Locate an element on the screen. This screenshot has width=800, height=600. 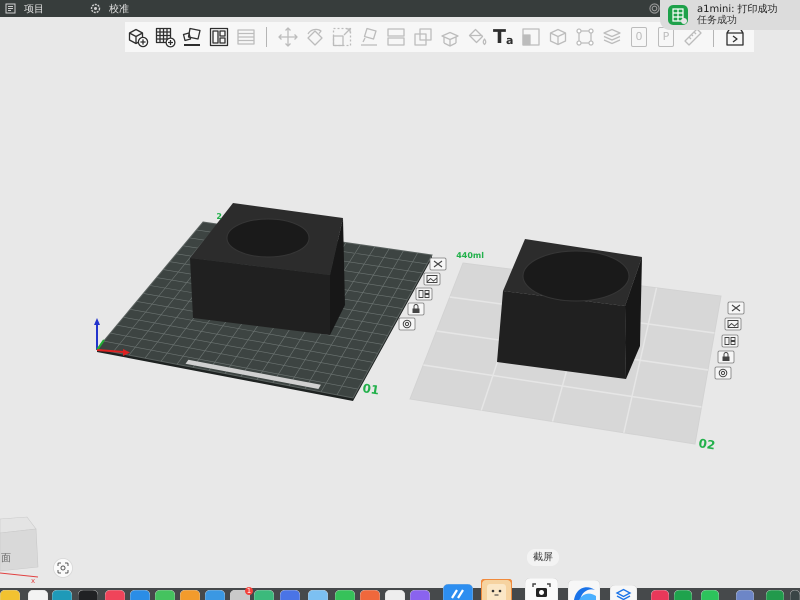
notification-title: a1mini: 打印成功 is located at coordinates (737, 9).